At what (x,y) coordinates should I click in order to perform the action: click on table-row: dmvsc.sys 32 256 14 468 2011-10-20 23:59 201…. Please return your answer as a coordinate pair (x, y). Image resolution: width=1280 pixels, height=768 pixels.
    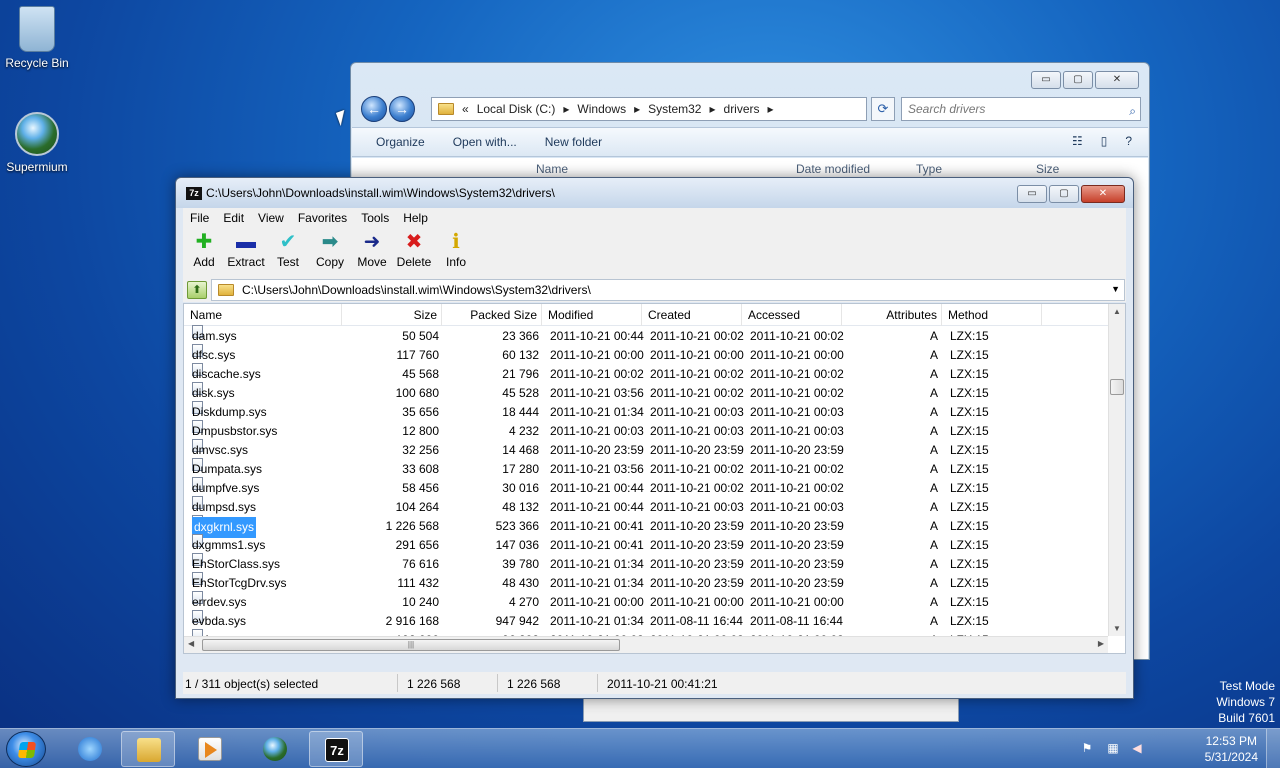
    Looking at the image, I should click on (646, 449).